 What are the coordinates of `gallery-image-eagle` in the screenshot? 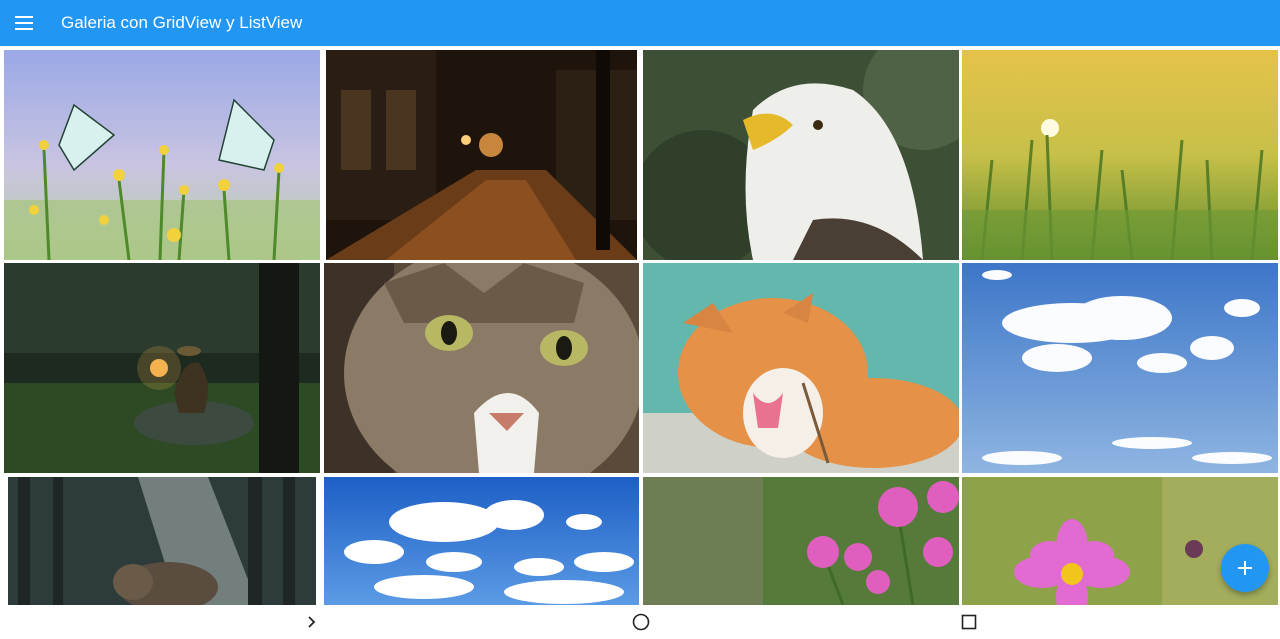 It's located at (801, 155).